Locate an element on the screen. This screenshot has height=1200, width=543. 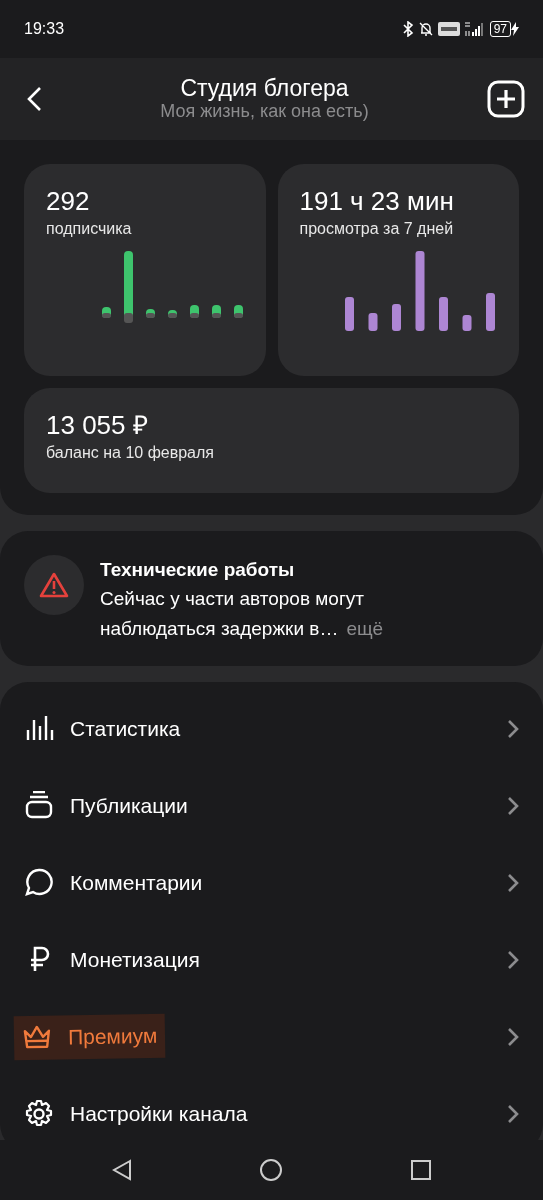
speech-bubble-icon is located at coordinates (39, 882).